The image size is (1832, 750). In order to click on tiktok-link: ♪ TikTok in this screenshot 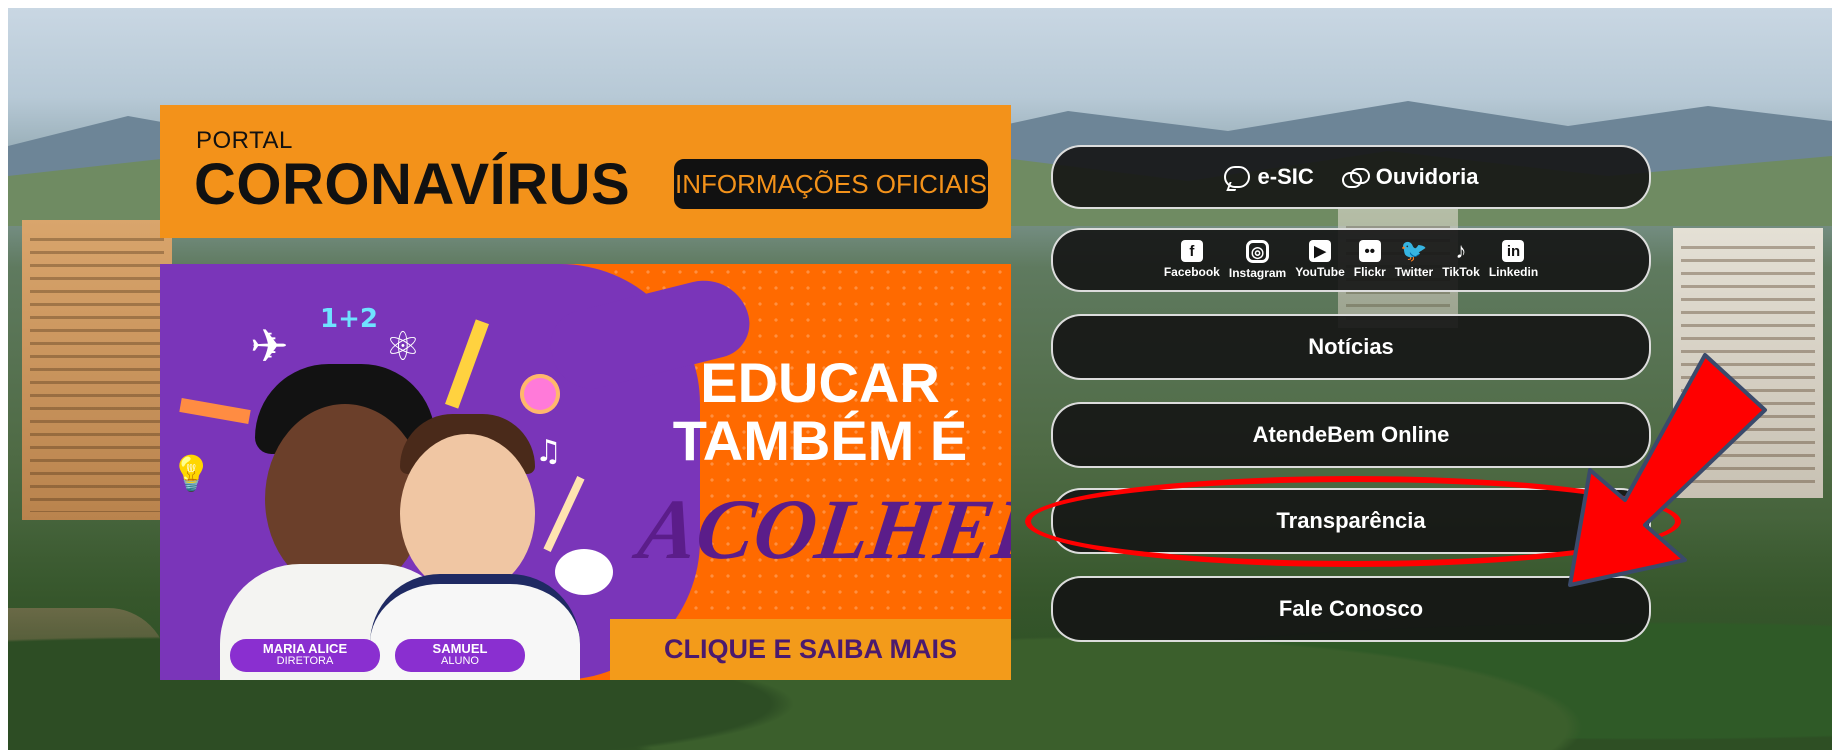, I will do `click(1461, 259)`.